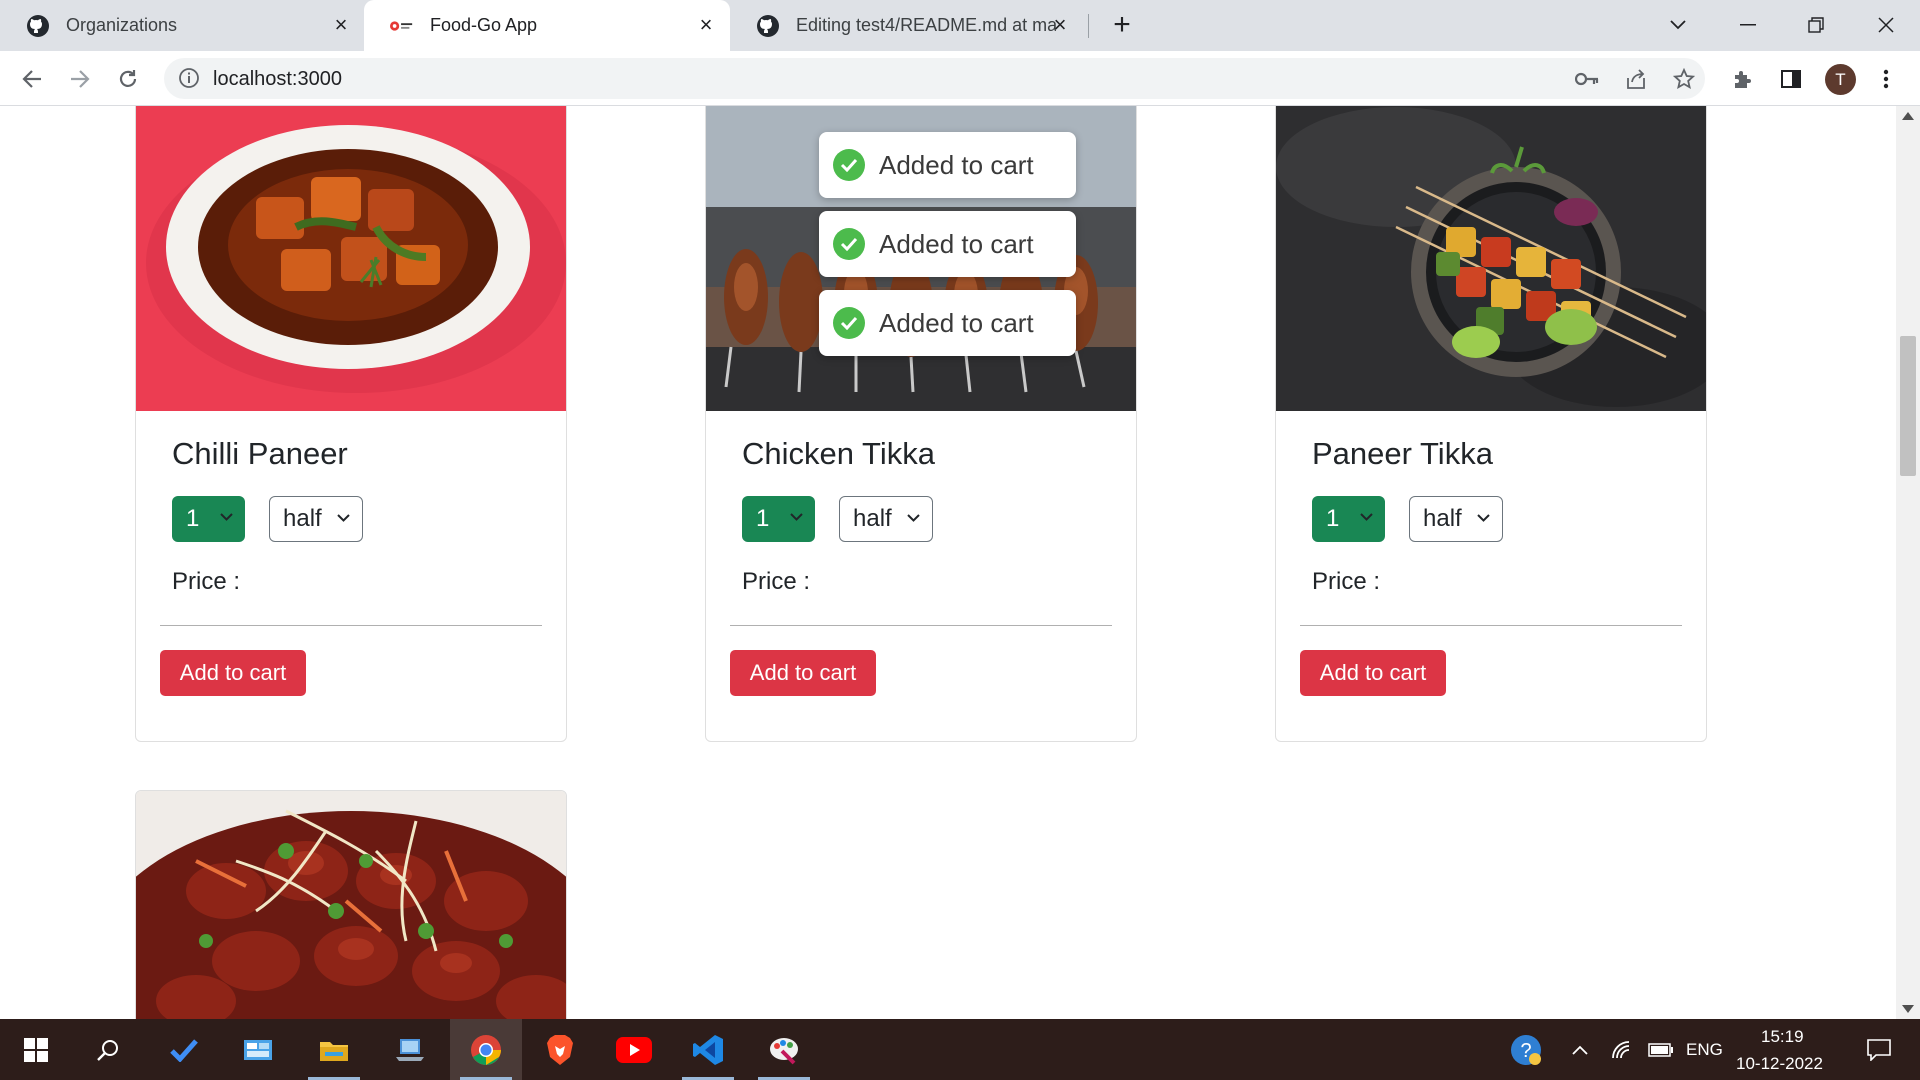  I want to click on food-card-chicken-tikka: Chicken Tikka 1 half Price : Add to cart, so click(921, 424).